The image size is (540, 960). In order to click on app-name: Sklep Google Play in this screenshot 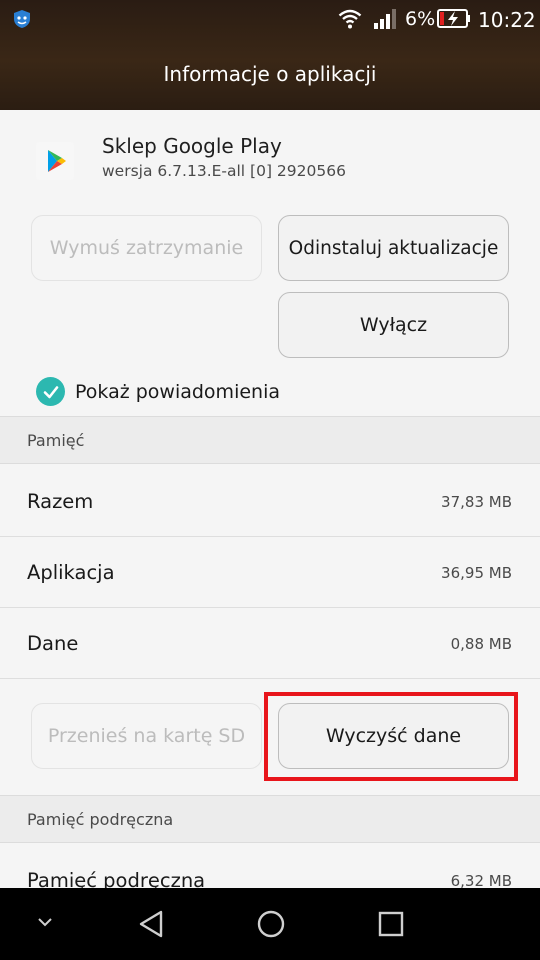, I will do `click(192, 146)`.